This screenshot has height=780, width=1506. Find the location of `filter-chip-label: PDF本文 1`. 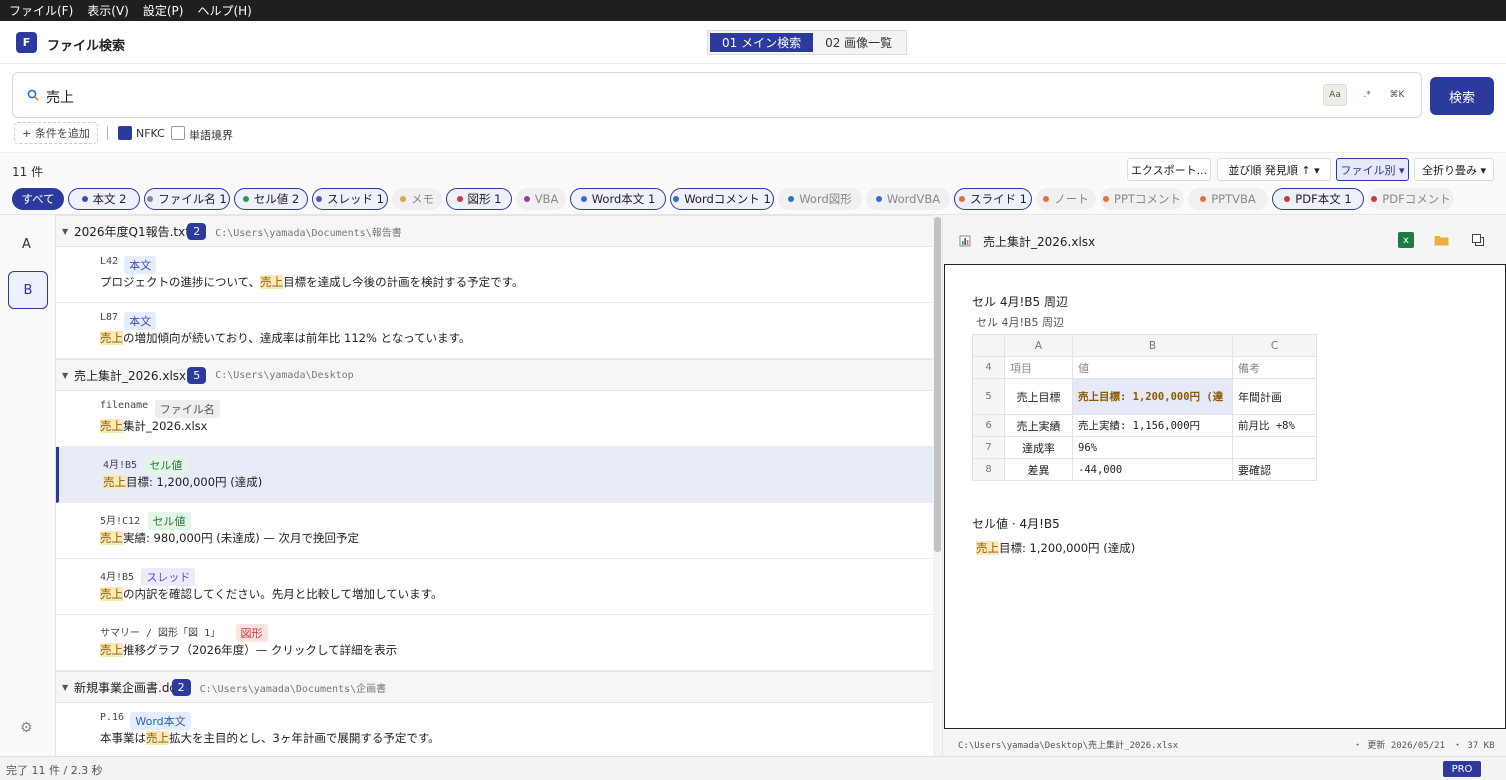

filter-chip-label: PDF本文 1 is located at coordinates (1323, 199).